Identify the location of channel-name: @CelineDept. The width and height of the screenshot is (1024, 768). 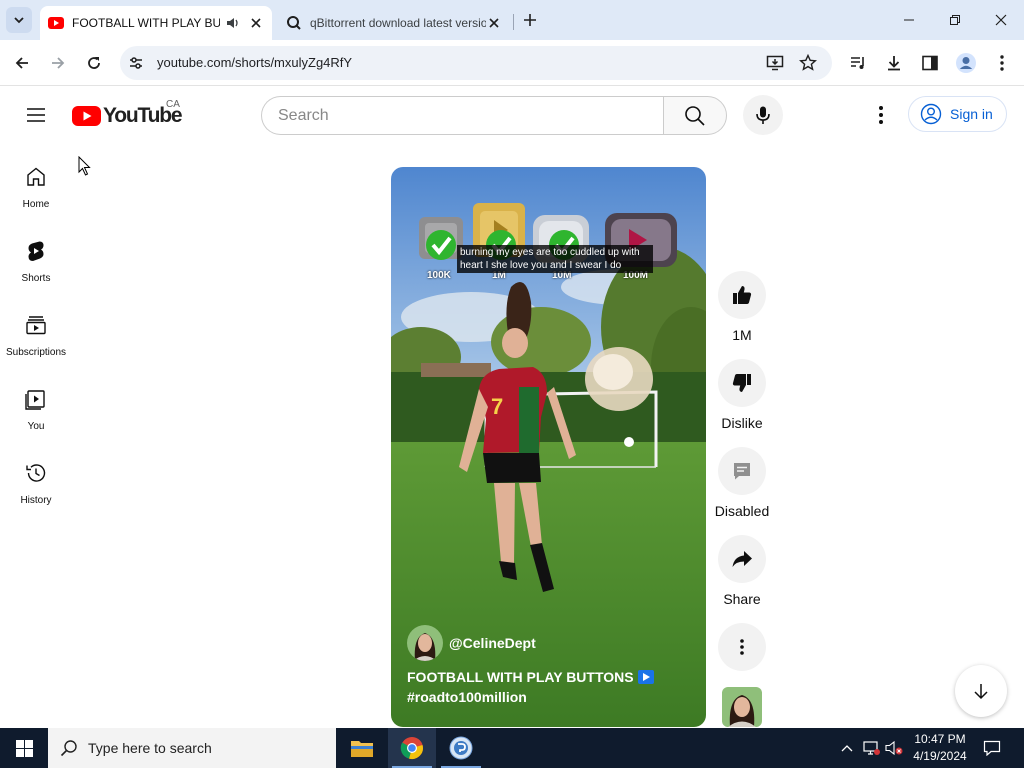
(492, 643).